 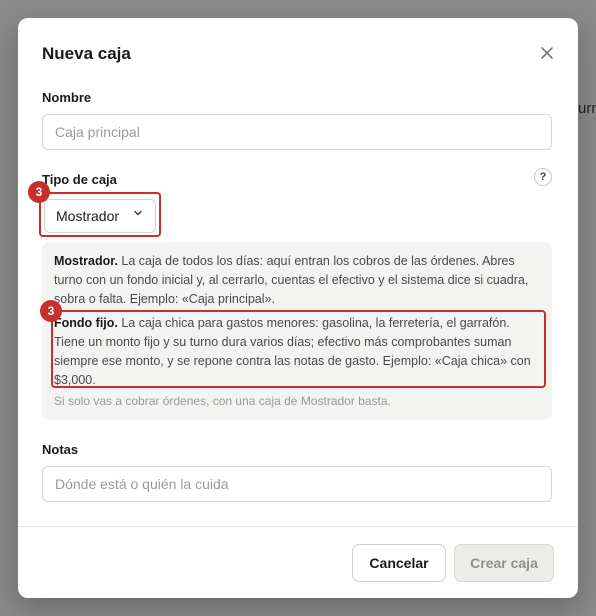 What do you see at coordinates (587, 108) in the screenshot?
I see `backdrop-text: urn` at bounding box center [587, 108].